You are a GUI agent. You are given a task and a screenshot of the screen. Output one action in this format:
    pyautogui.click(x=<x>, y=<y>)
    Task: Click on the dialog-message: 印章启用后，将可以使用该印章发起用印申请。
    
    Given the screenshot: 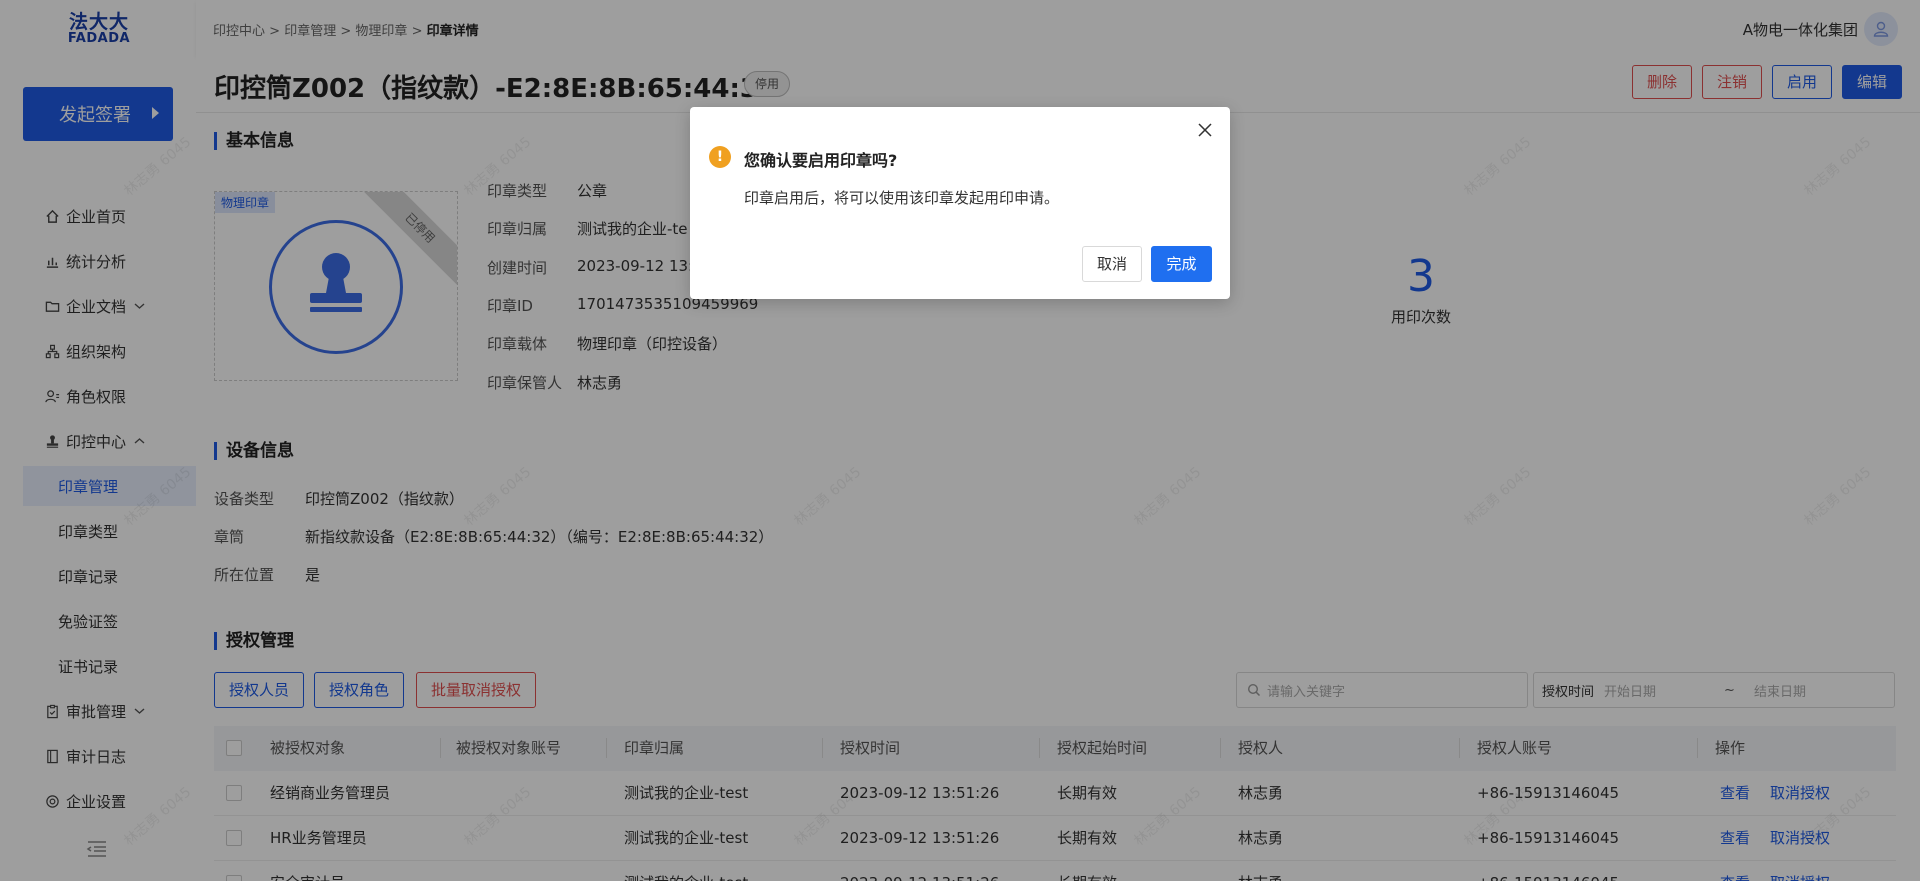 What is the action you would take?
    pyautogui.click(x=902, y=198)
    